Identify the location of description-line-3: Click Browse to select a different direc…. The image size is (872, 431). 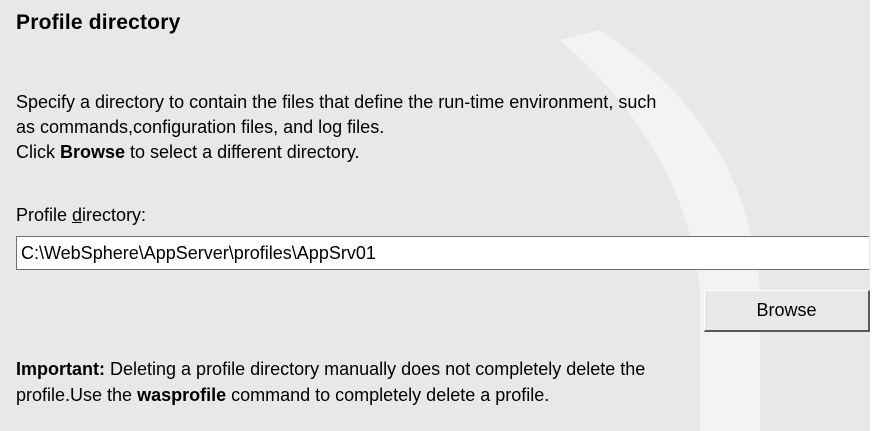
(439, 152).